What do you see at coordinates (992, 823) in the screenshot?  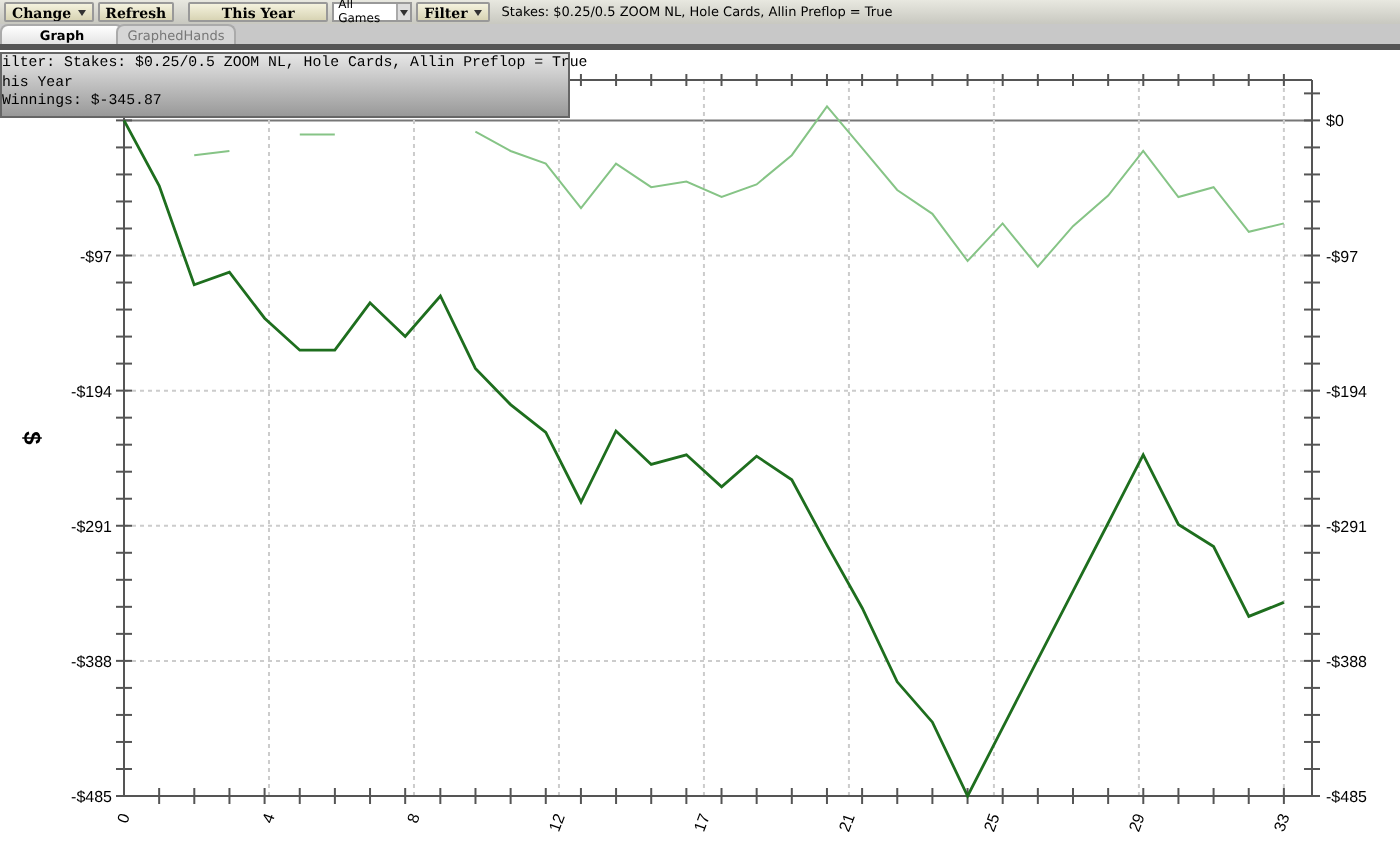 I see `x-tick-label: 25` at bounding box center [992, 823].